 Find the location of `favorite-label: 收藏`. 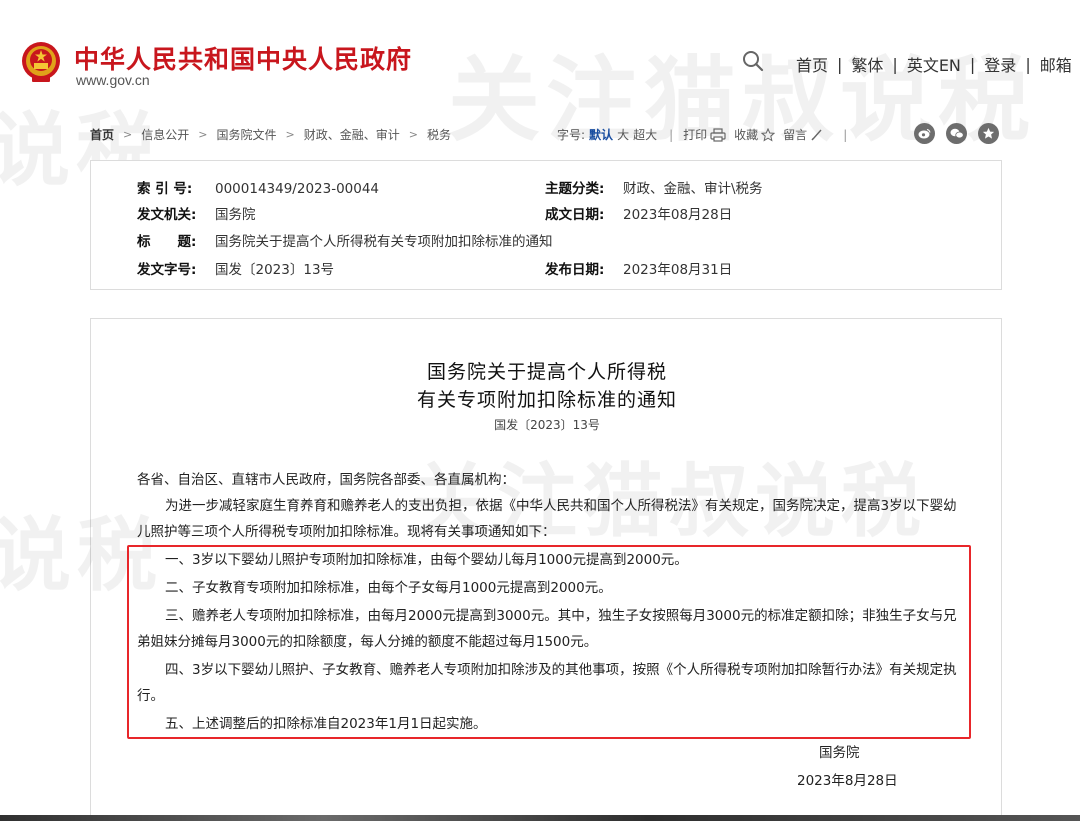

favorite-label: 收藏 is located at coordinates (746, 135).